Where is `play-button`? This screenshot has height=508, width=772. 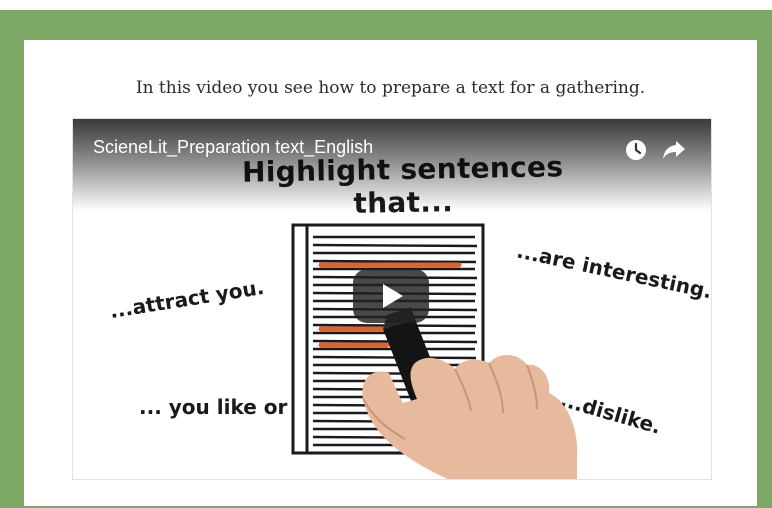 play-button is located at coordinates (391, 296).